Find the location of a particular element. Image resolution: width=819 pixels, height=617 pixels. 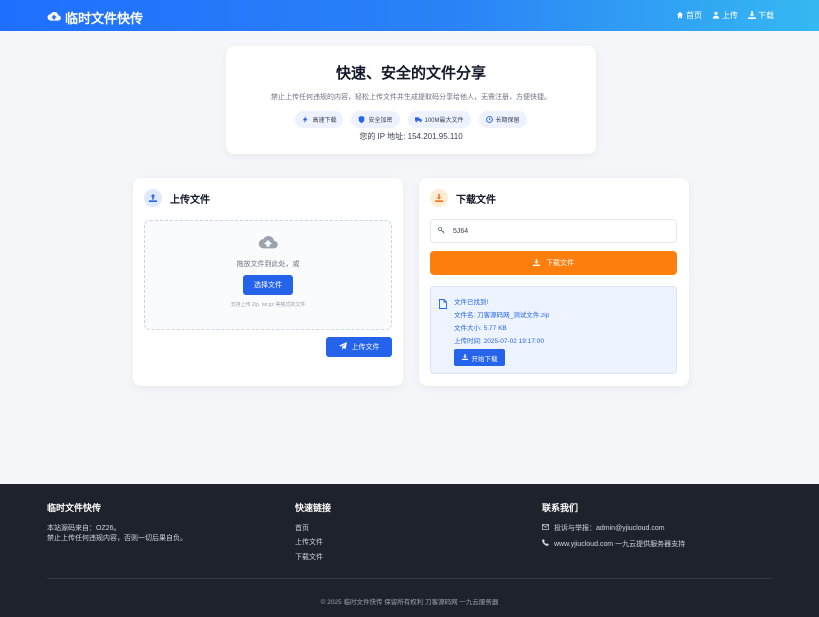

nav-home: 首页 is located at coordinates (689, 15).